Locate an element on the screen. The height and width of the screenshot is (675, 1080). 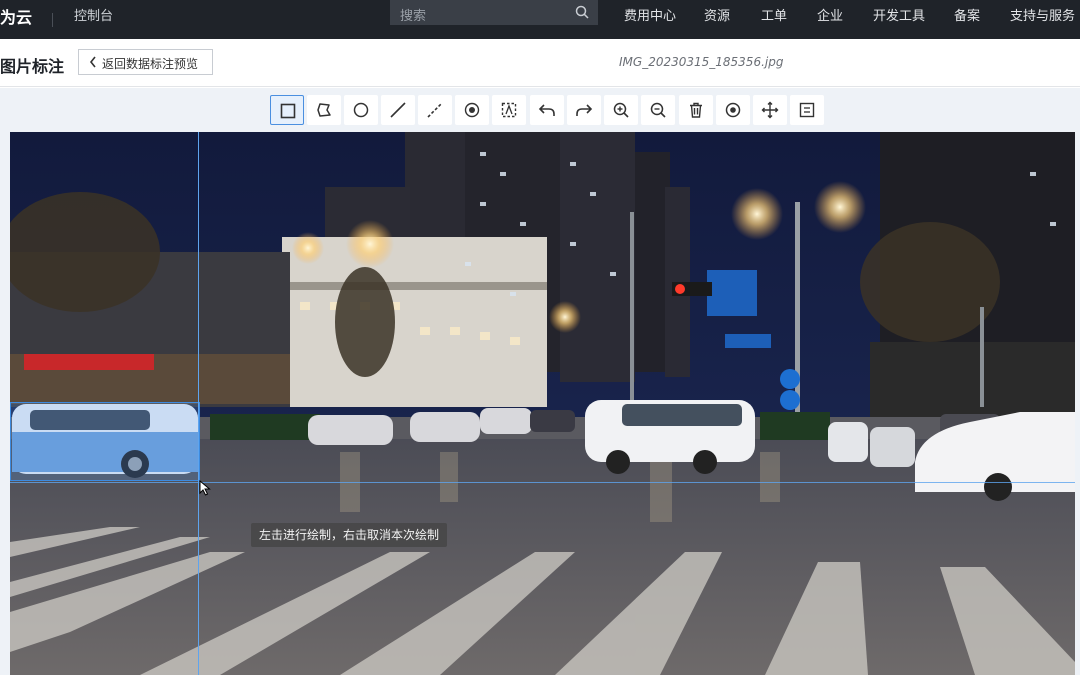
tool-polygon is located at coordinates (324, 110).